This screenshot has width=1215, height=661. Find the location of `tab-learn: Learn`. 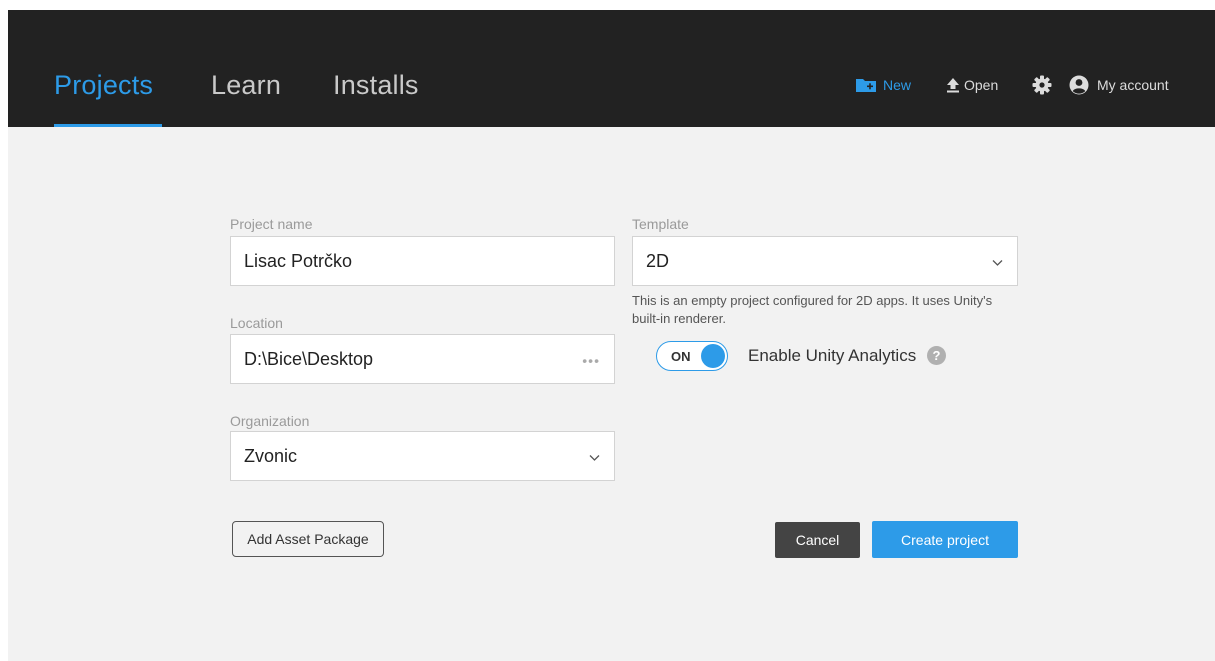

tab-learn: Learn is located at coordinates (246, 85).